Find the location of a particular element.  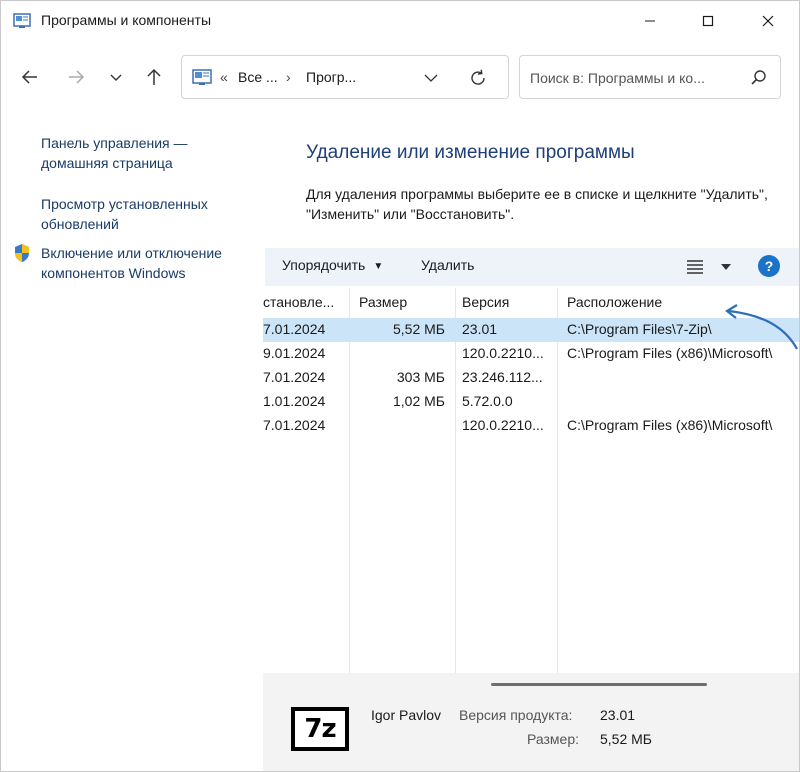

up-button is located at coordinates (154, 77).